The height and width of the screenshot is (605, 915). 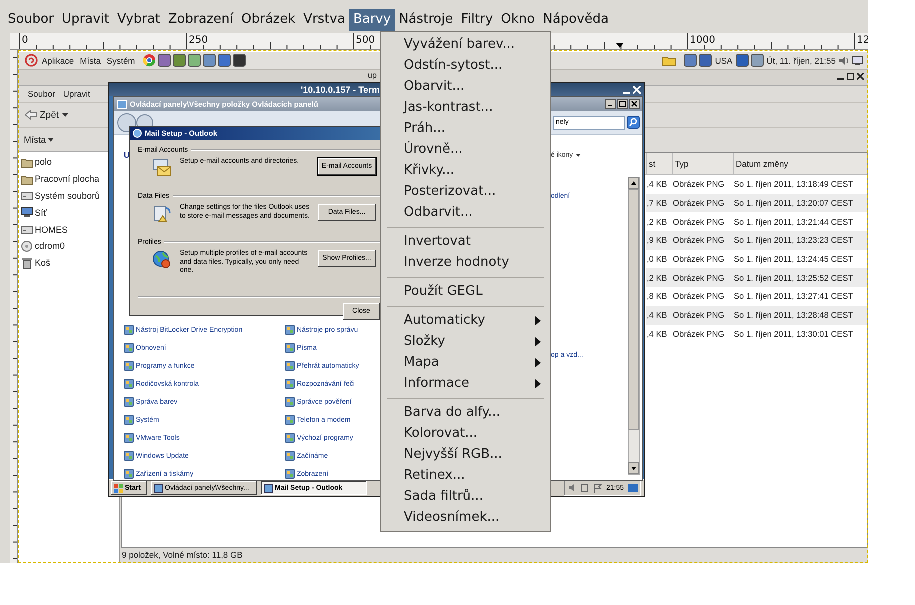 What do you see at coordinates (756, 278) in the screenshot?
I see `table-row: ,2 KB Obrázek PNG So 1. říjen 2011, 13:25:52 CEST` at bounding box center [756, 278].